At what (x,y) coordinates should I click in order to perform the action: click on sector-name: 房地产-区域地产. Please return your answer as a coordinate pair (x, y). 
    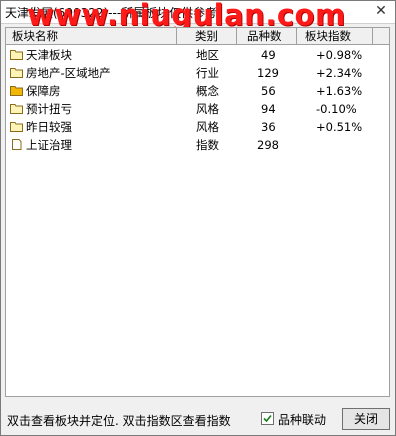
    Looking at the image, I should click on (68, 73).